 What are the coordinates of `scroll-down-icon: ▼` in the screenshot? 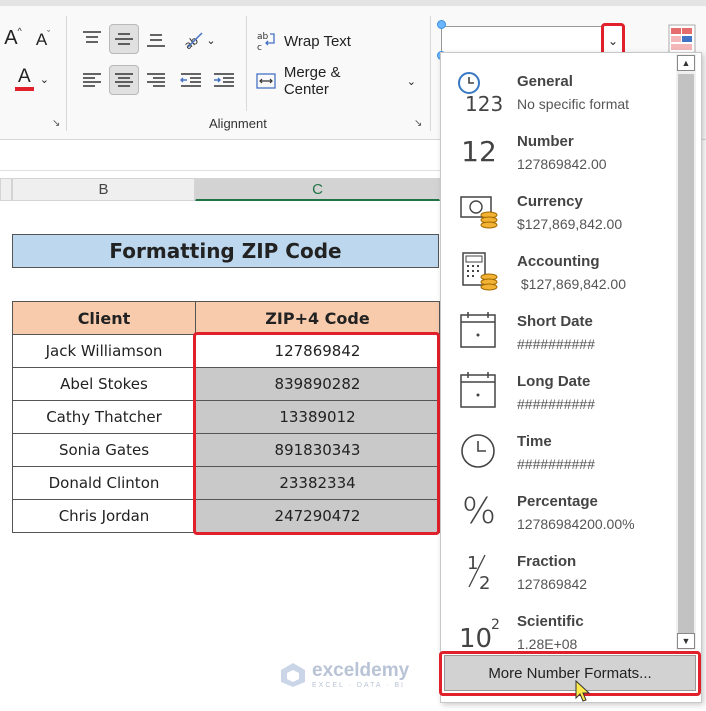 It's located at (686, 641).